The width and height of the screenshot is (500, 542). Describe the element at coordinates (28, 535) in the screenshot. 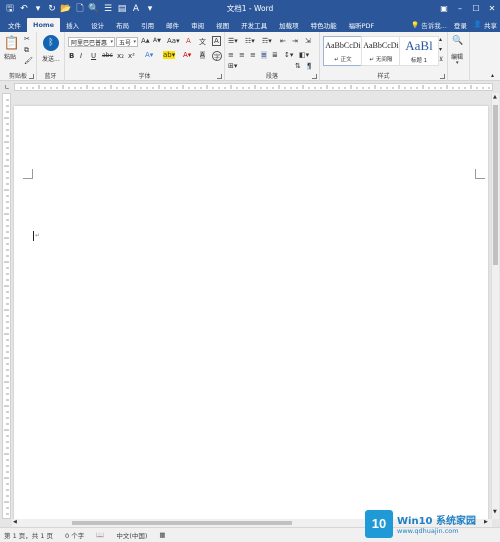

I see `page-count: 第 1 页，共 1 页` at that location.